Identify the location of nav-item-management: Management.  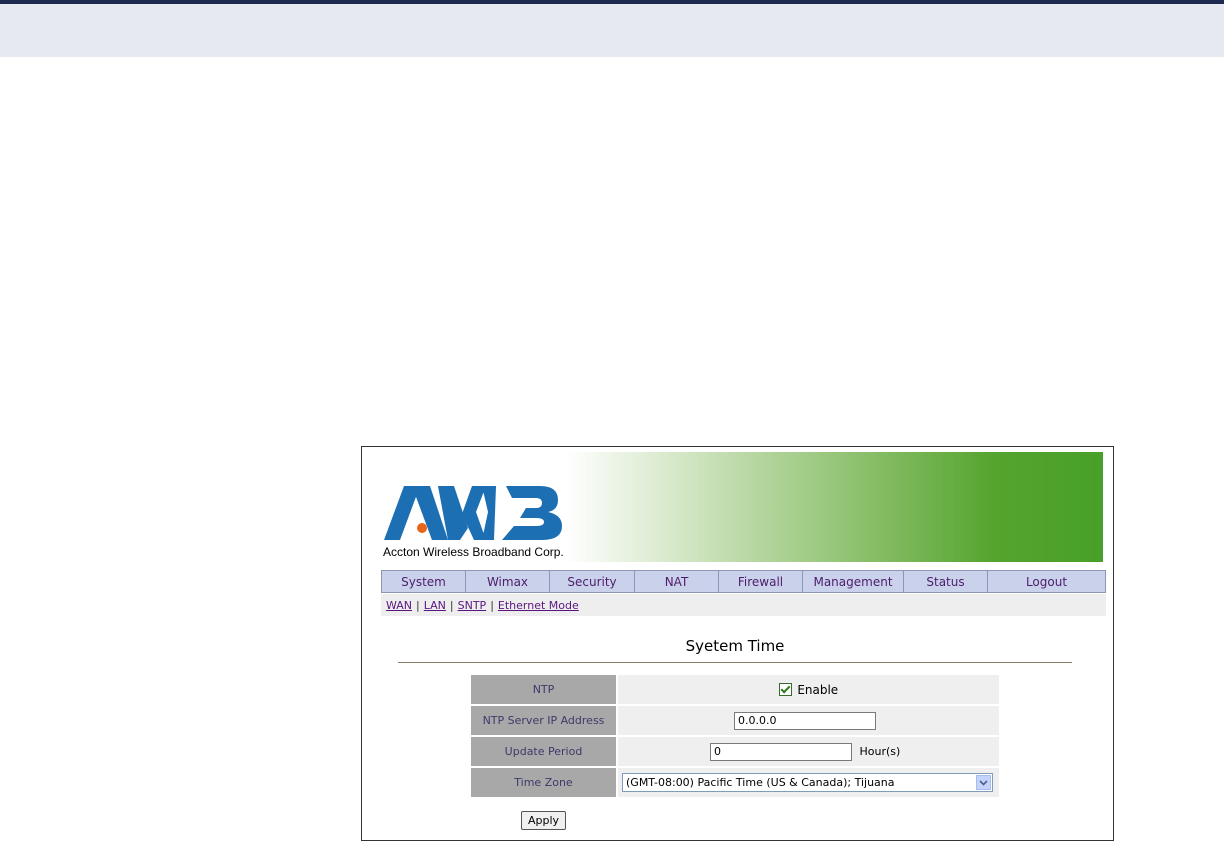
(853, 581).